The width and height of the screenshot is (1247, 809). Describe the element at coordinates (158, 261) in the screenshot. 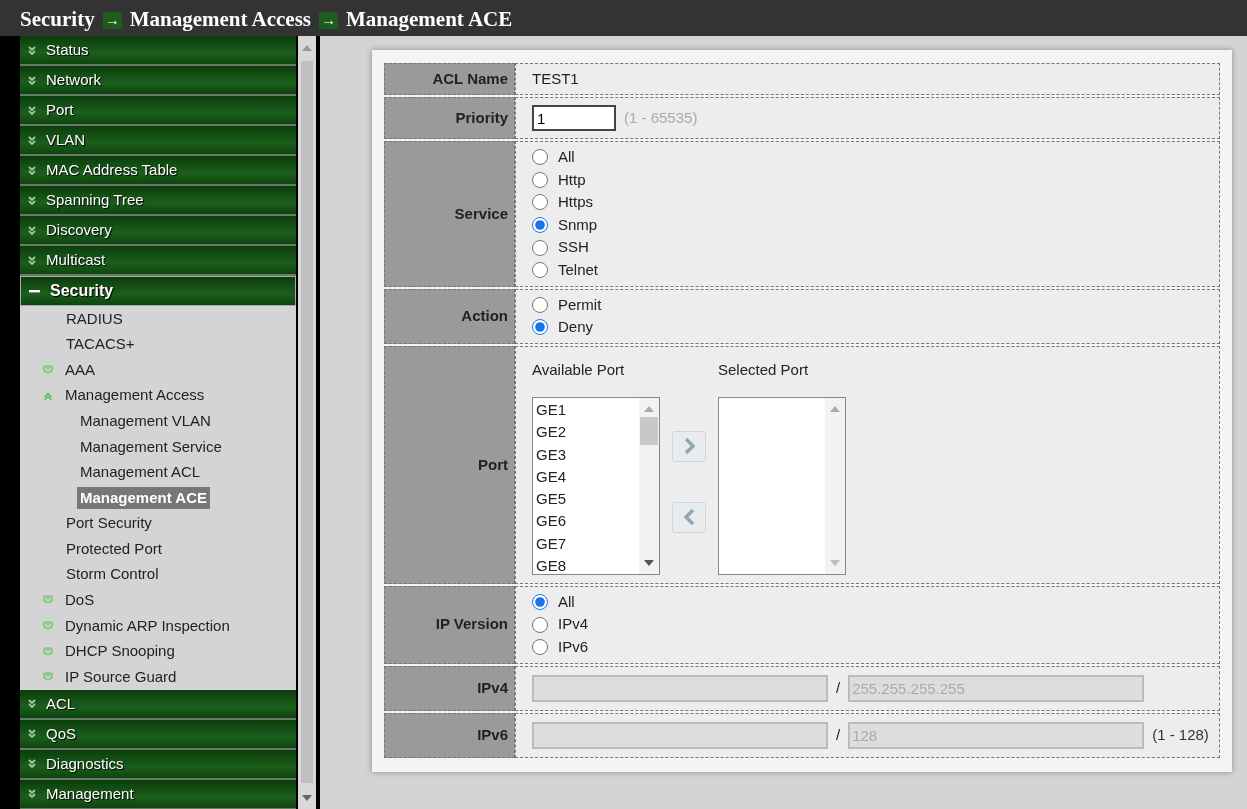

I see `menu-item: Multicast` at that location.